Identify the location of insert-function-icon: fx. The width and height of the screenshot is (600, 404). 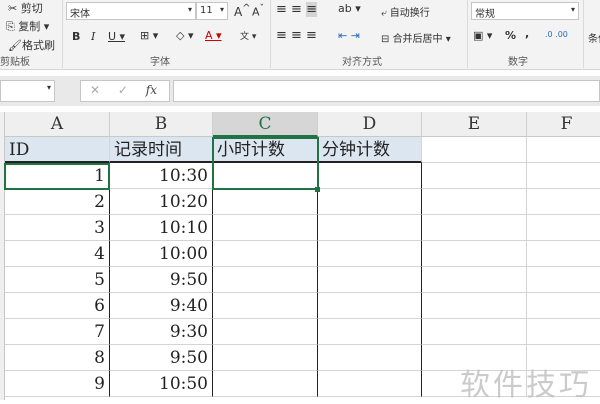
(151, 90).